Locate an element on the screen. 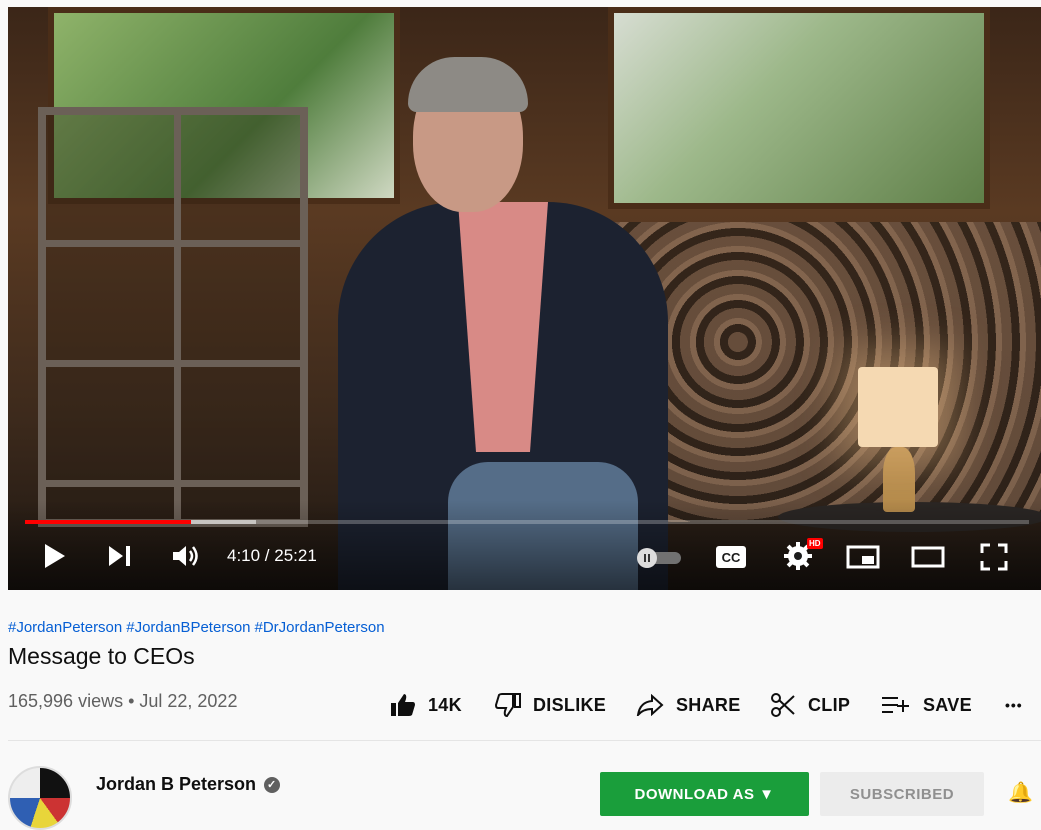 The image size is (1041, 830). theater-icon is located at coordinates (928, 557).